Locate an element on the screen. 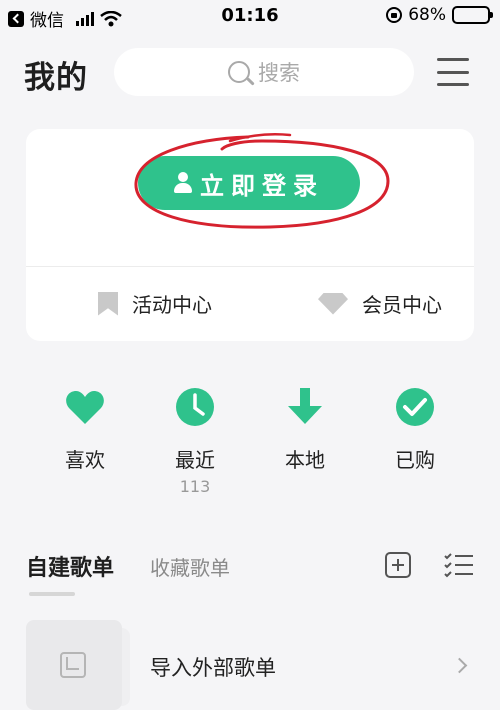 This screenshot has width=500, height=710. login-button-label: 立即登录 is located at coordinates (262, 185).